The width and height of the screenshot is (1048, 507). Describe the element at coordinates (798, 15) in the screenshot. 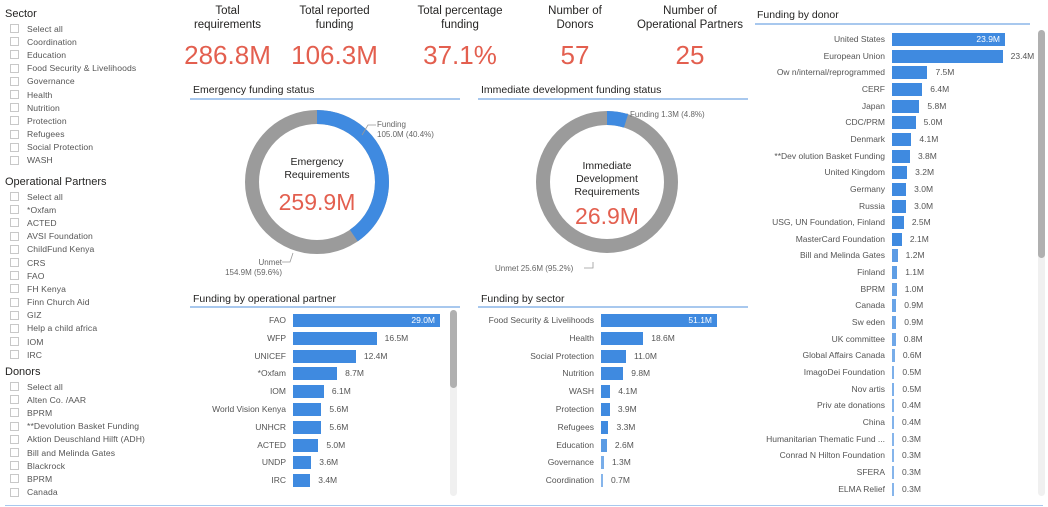

I see `donor-chart-title: Funding by donor` at that location.